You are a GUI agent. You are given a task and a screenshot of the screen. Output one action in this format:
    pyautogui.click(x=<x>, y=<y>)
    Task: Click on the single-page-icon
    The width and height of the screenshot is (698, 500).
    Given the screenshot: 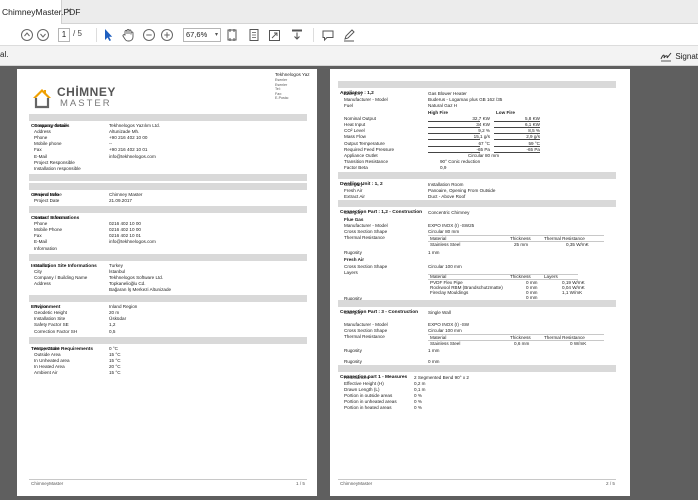 What is the action you would take?
    pyautogui.click(x=254, y=35)
    